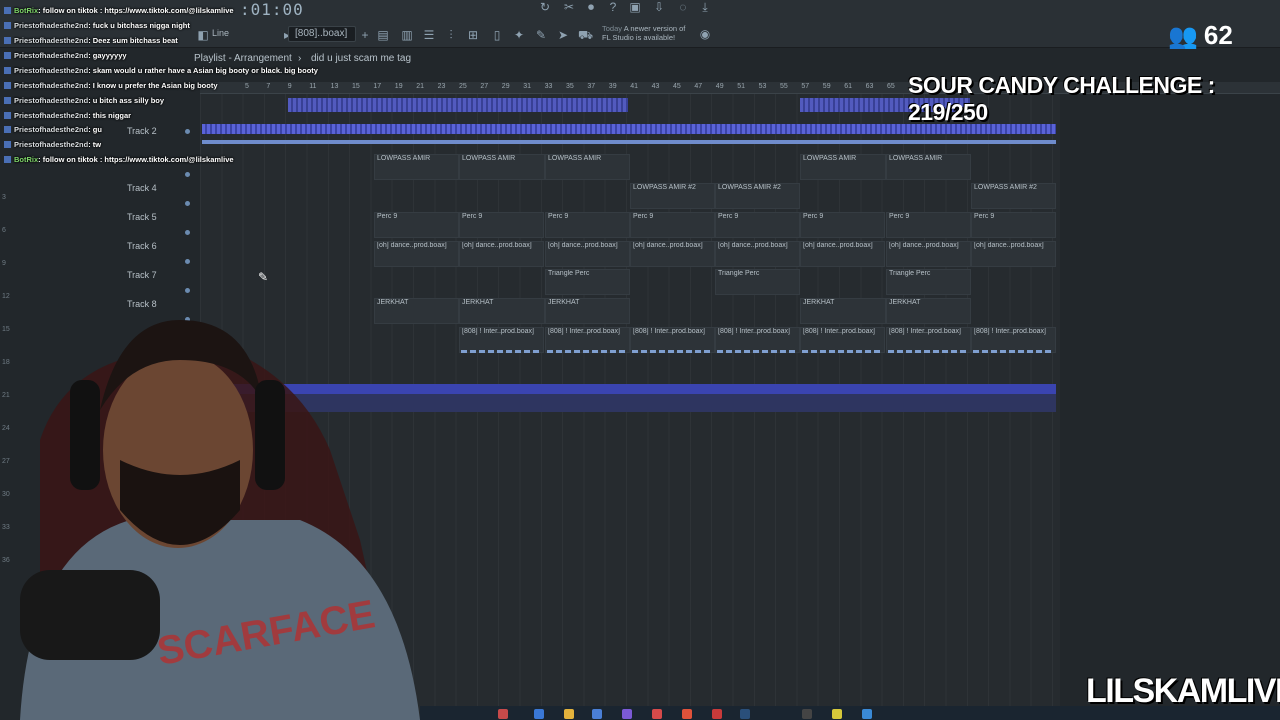 The width and height of the screenshot is (1280, 720). Describe the element at coordinates (659, 7) in the screenshot. I see `export-icon: ⇩` at that location.